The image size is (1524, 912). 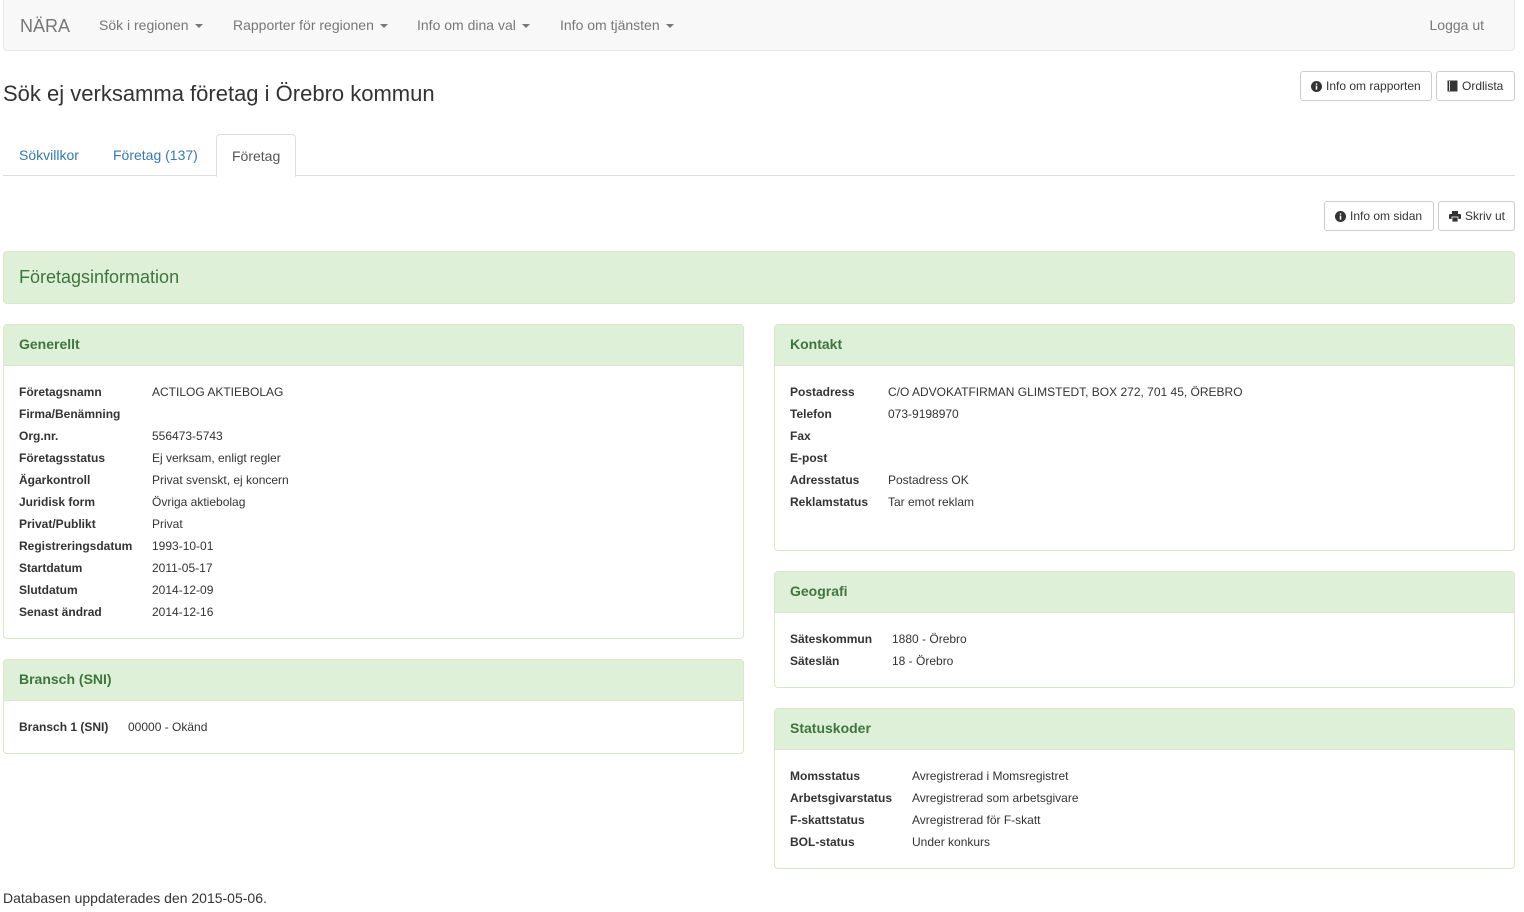 What do you see at coordinates (135, 898) in the screenshot?
I see `db-updated-note: Databasen uppdaterades den 2015-05-06.` at bounding box center [135, 898].